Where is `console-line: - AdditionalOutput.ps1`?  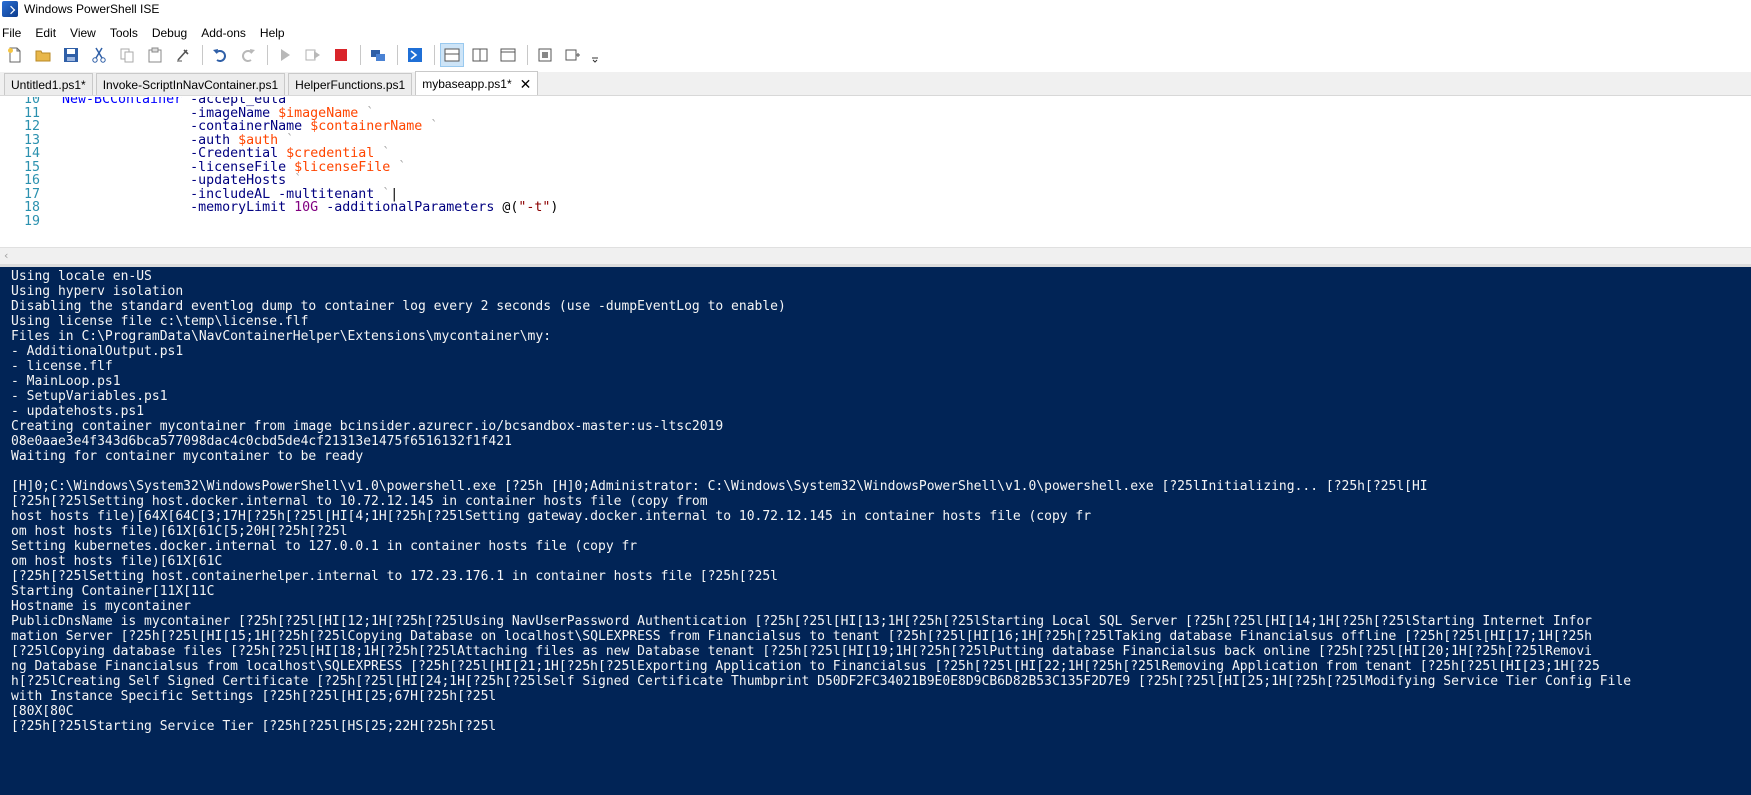
console-line: - AdditionalOutput.ps1 is located at coordinates (97, 351).